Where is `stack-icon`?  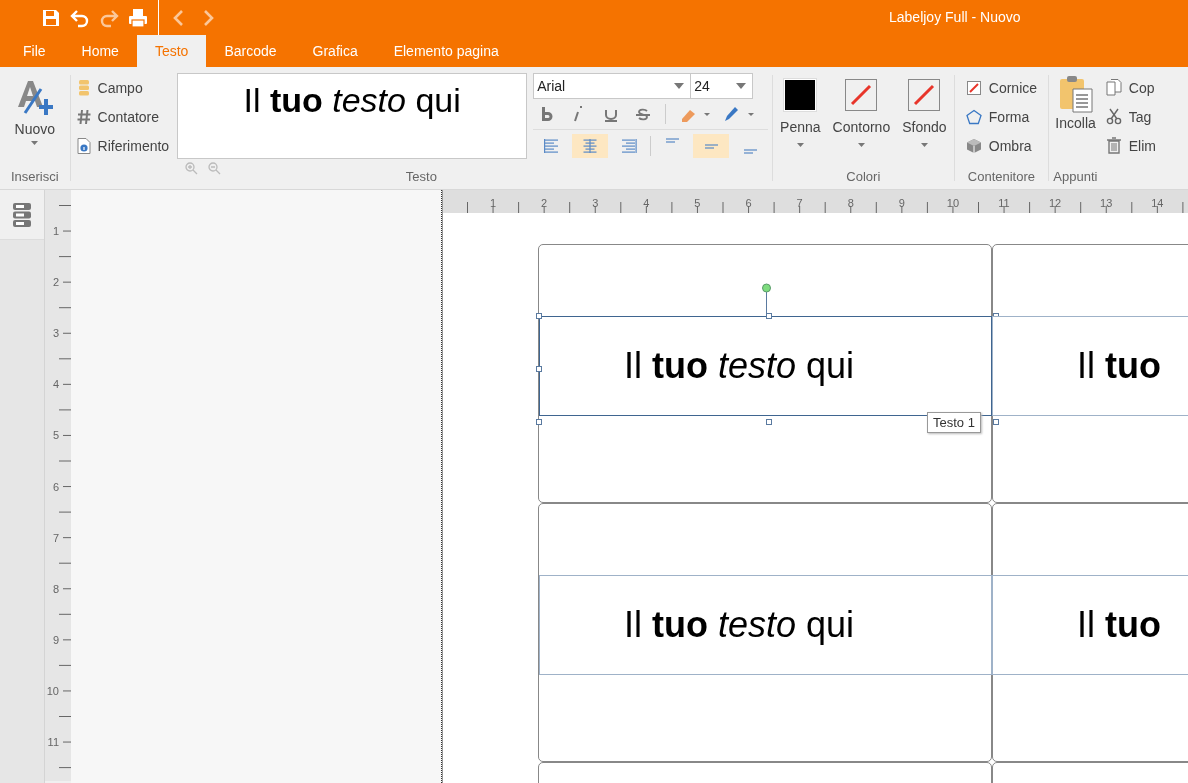 stack-icon is located at coordinates (22, 214).